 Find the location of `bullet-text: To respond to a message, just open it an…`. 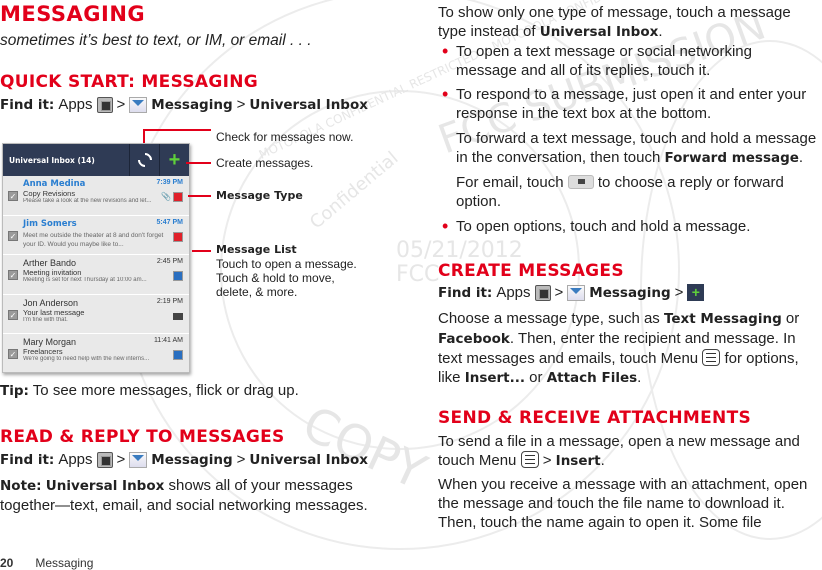

bullet-text: To respond to a message, just open it an… is located at coordinates (631, 94).